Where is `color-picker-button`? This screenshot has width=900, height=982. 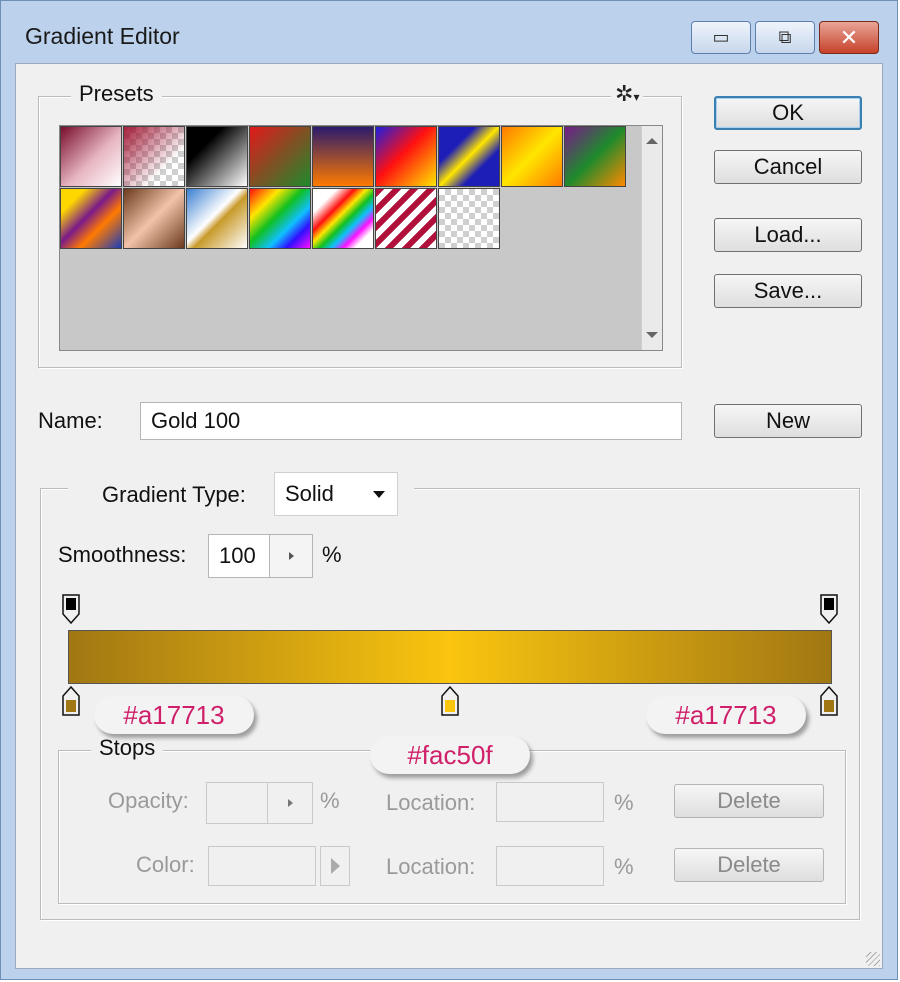 color-picker-button is located at coordinates (335, 866).